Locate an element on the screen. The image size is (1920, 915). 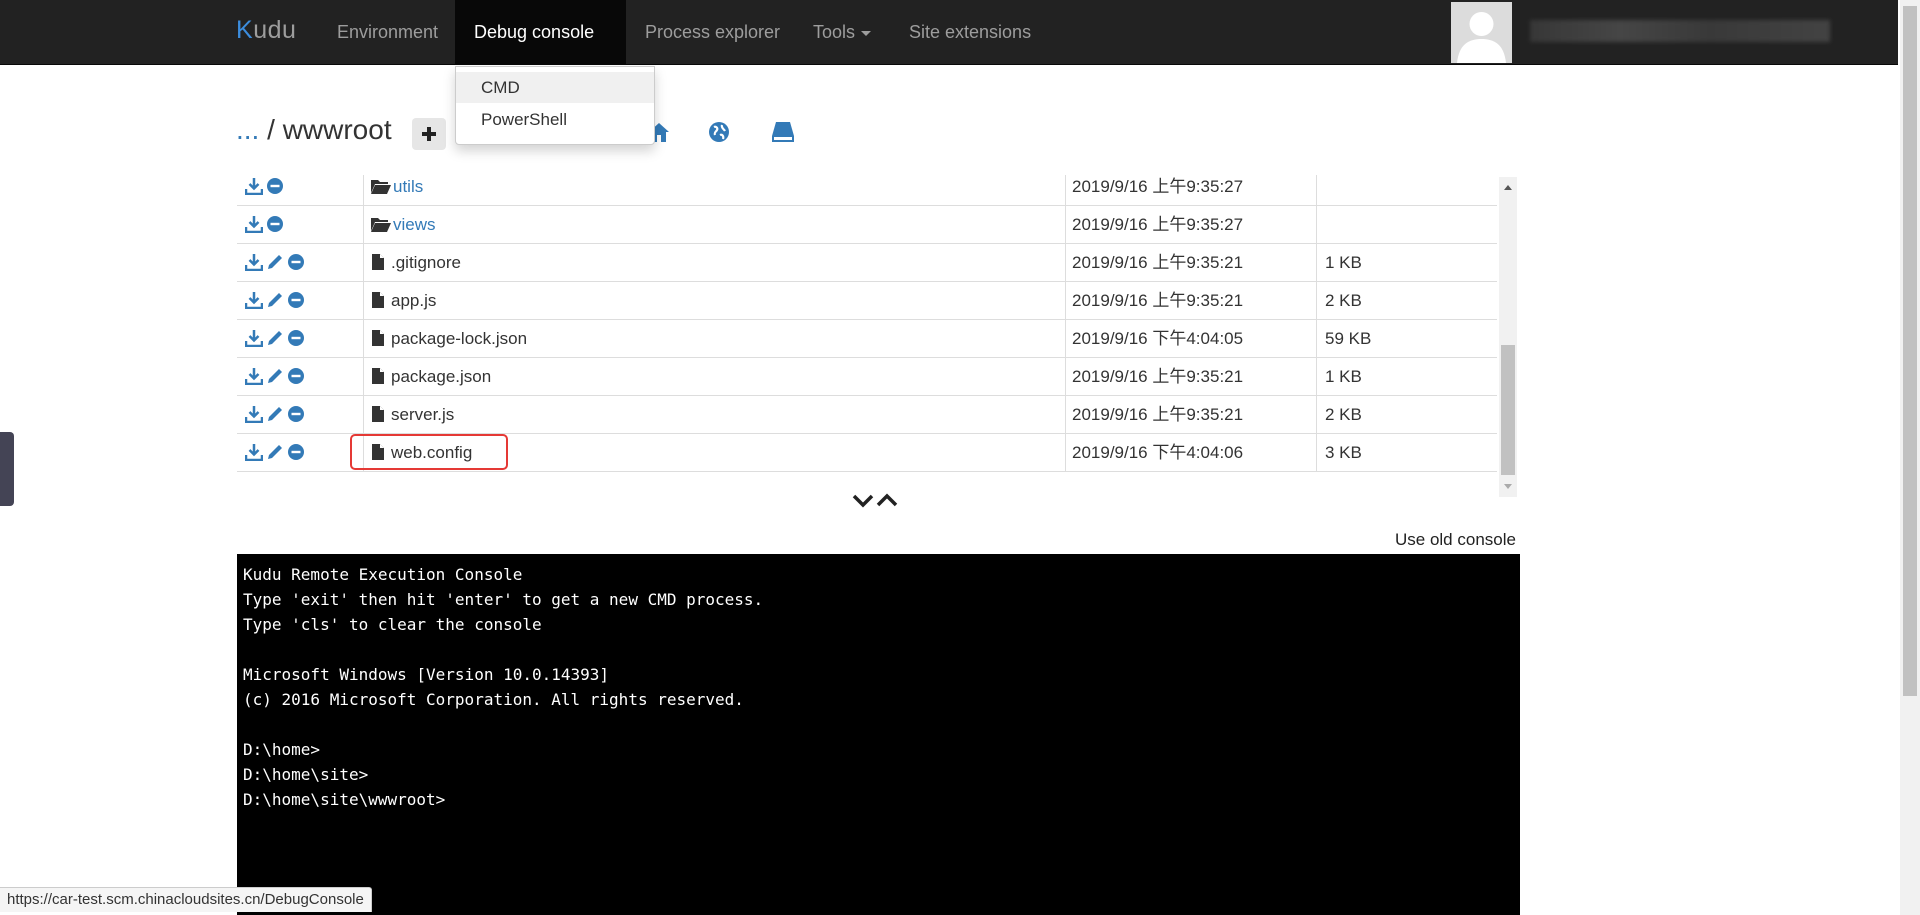
hard-drive-icon is located at coordinates (783, 132).